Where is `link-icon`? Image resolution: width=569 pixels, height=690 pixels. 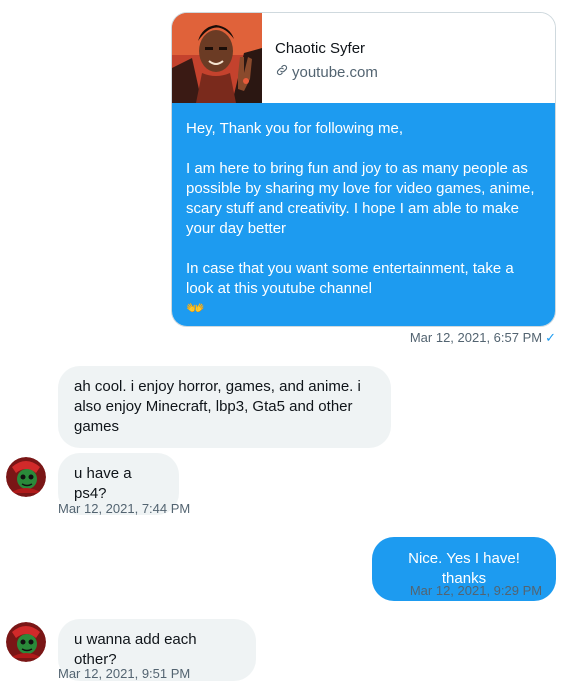
link-icon is located at coordinates (282, 72).